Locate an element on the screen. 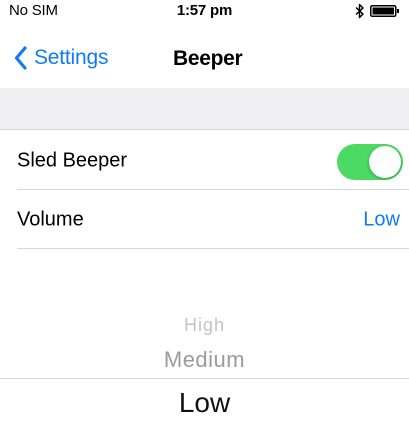 The image size is (409, 422). volume-label: Volume is located at coordinates (50, 219).